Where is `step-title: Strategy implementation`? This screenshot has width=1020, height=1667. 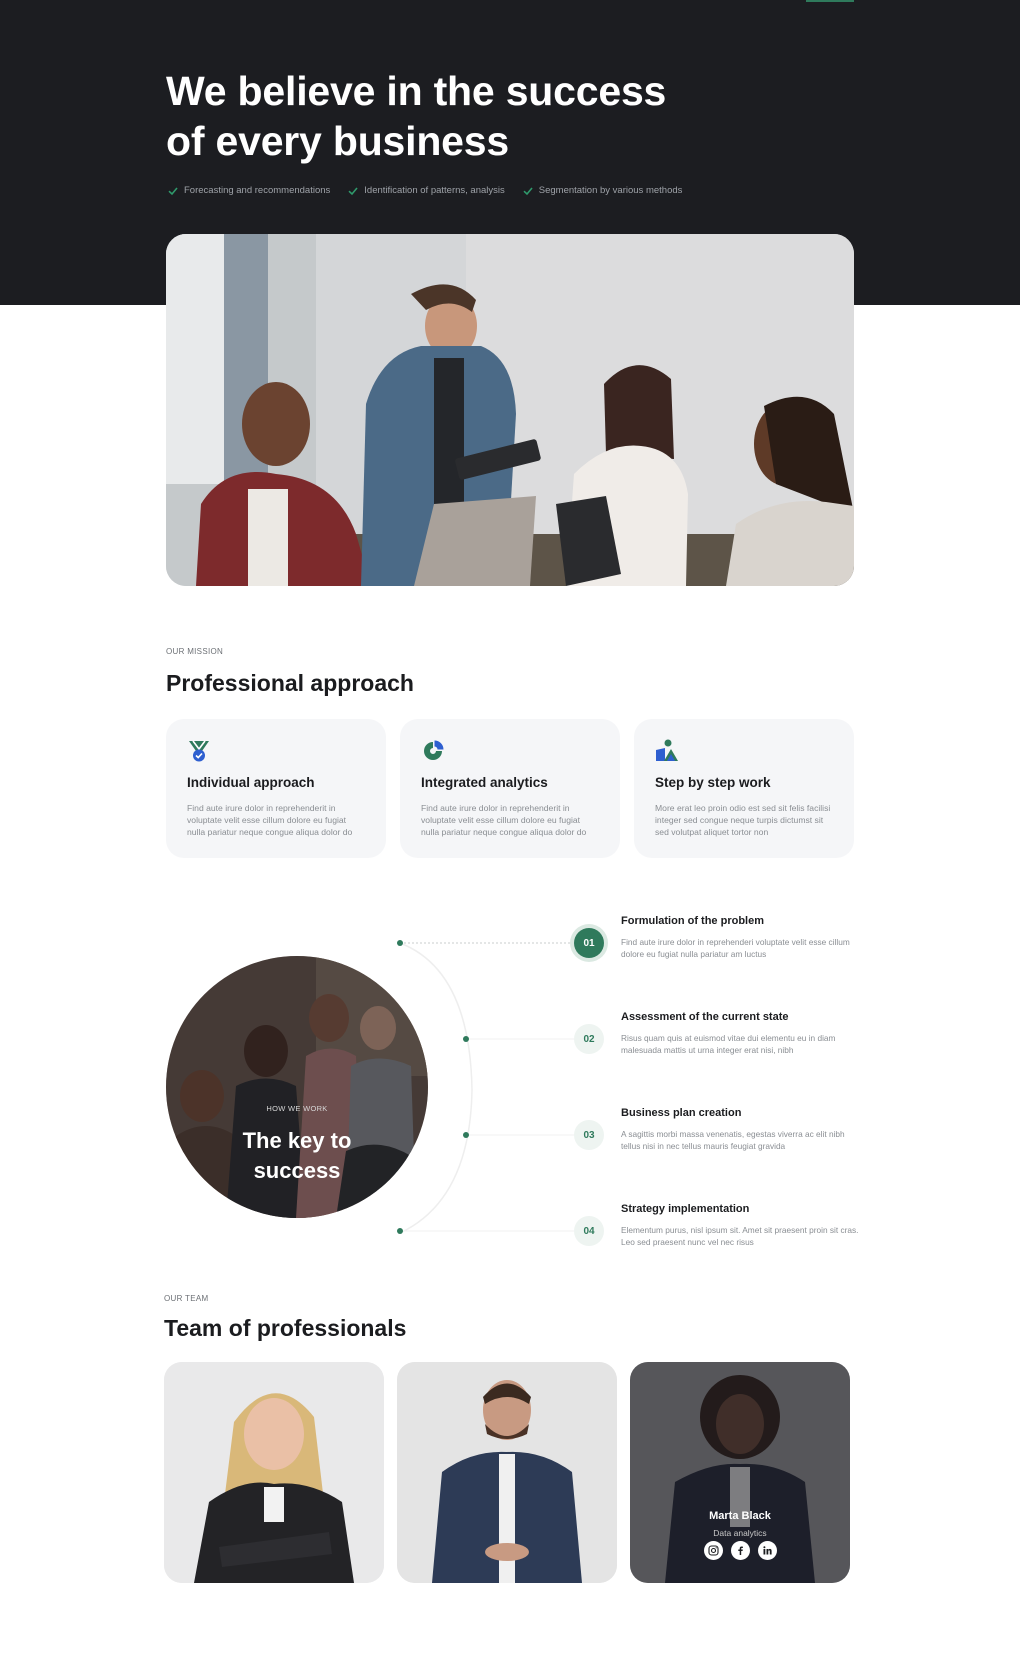 step-title: Strategy implementation is located at coordinates (685, 1209).